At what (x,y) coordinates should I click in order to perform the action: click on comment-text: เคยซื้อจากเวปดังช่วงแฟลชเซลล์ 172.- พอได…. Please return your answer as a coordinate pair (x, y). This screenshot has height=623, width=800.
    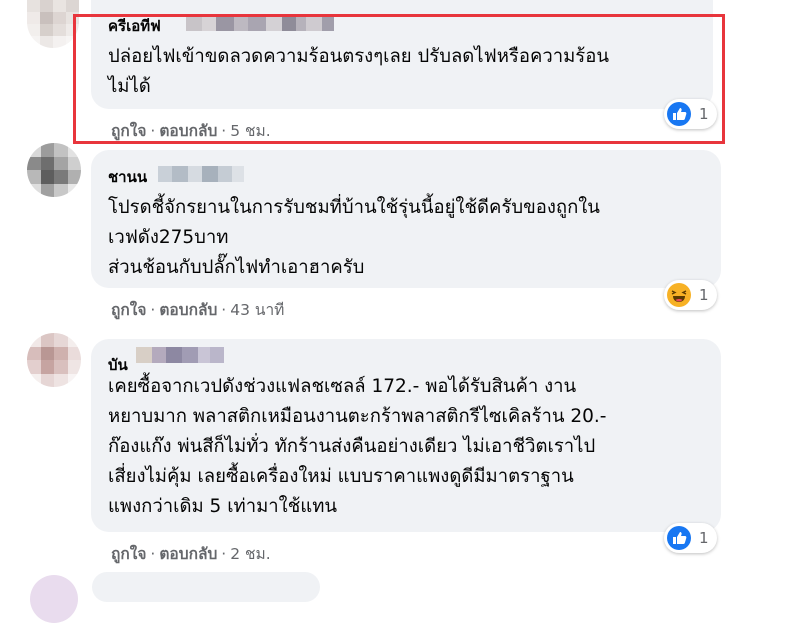
    Looking at the image, I should click on (357, 446).